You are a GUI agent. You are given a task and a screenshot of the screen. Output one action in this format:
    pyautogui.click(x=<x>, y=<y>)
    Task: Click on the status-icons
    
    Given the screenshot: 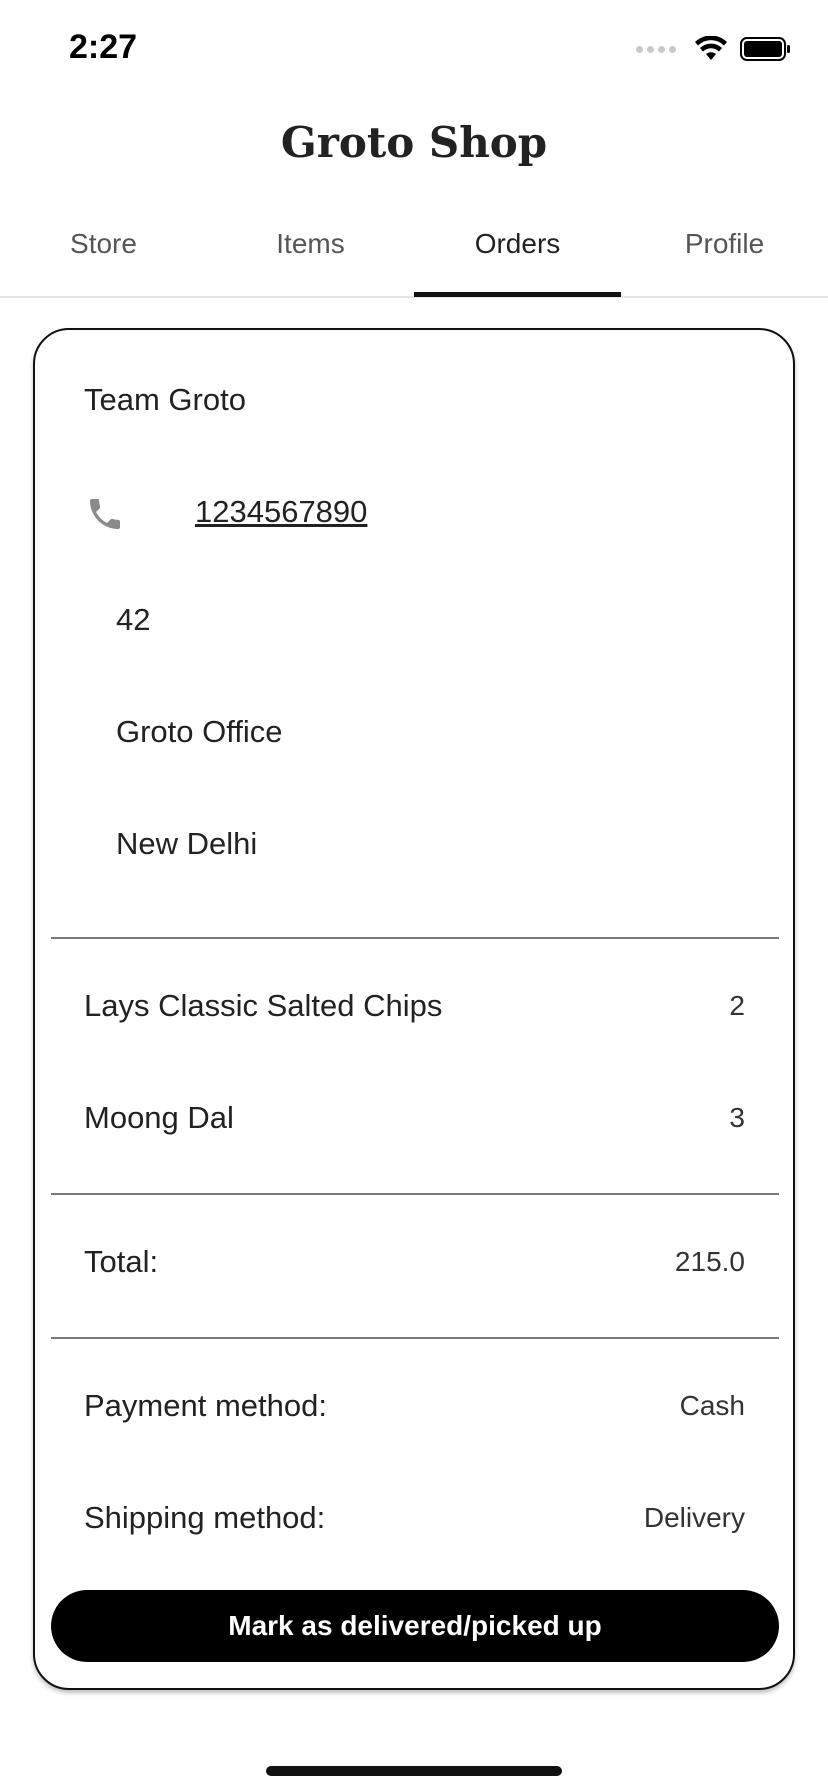 What is the action you would take?
    pyautogui.click(x=714, y=49)
    